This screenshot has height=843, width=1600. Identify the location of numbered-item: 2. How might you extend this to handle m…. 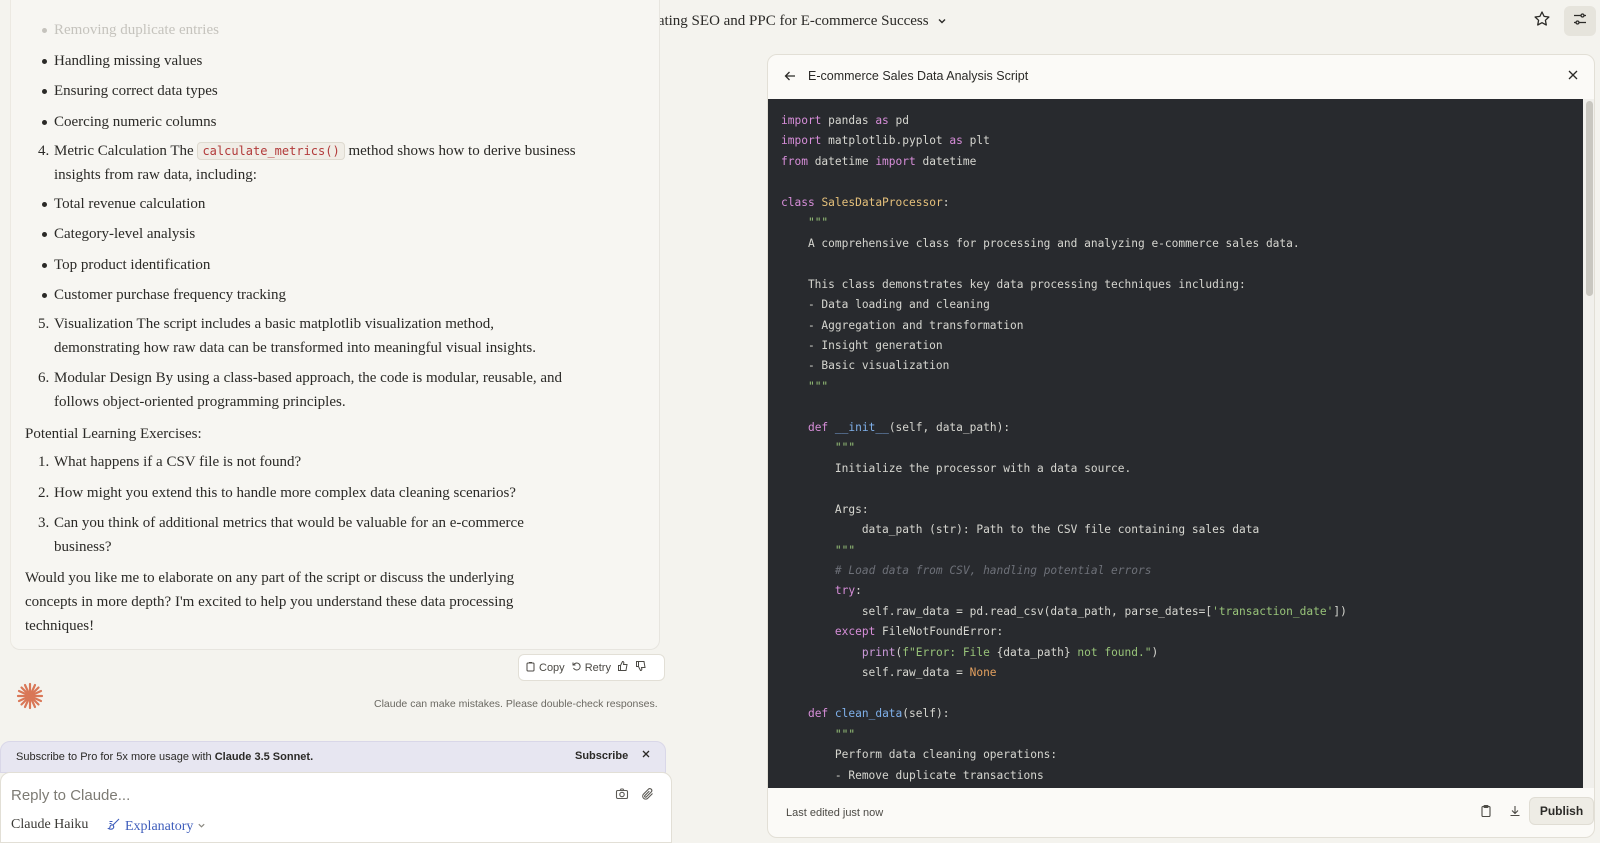
(270, 493).